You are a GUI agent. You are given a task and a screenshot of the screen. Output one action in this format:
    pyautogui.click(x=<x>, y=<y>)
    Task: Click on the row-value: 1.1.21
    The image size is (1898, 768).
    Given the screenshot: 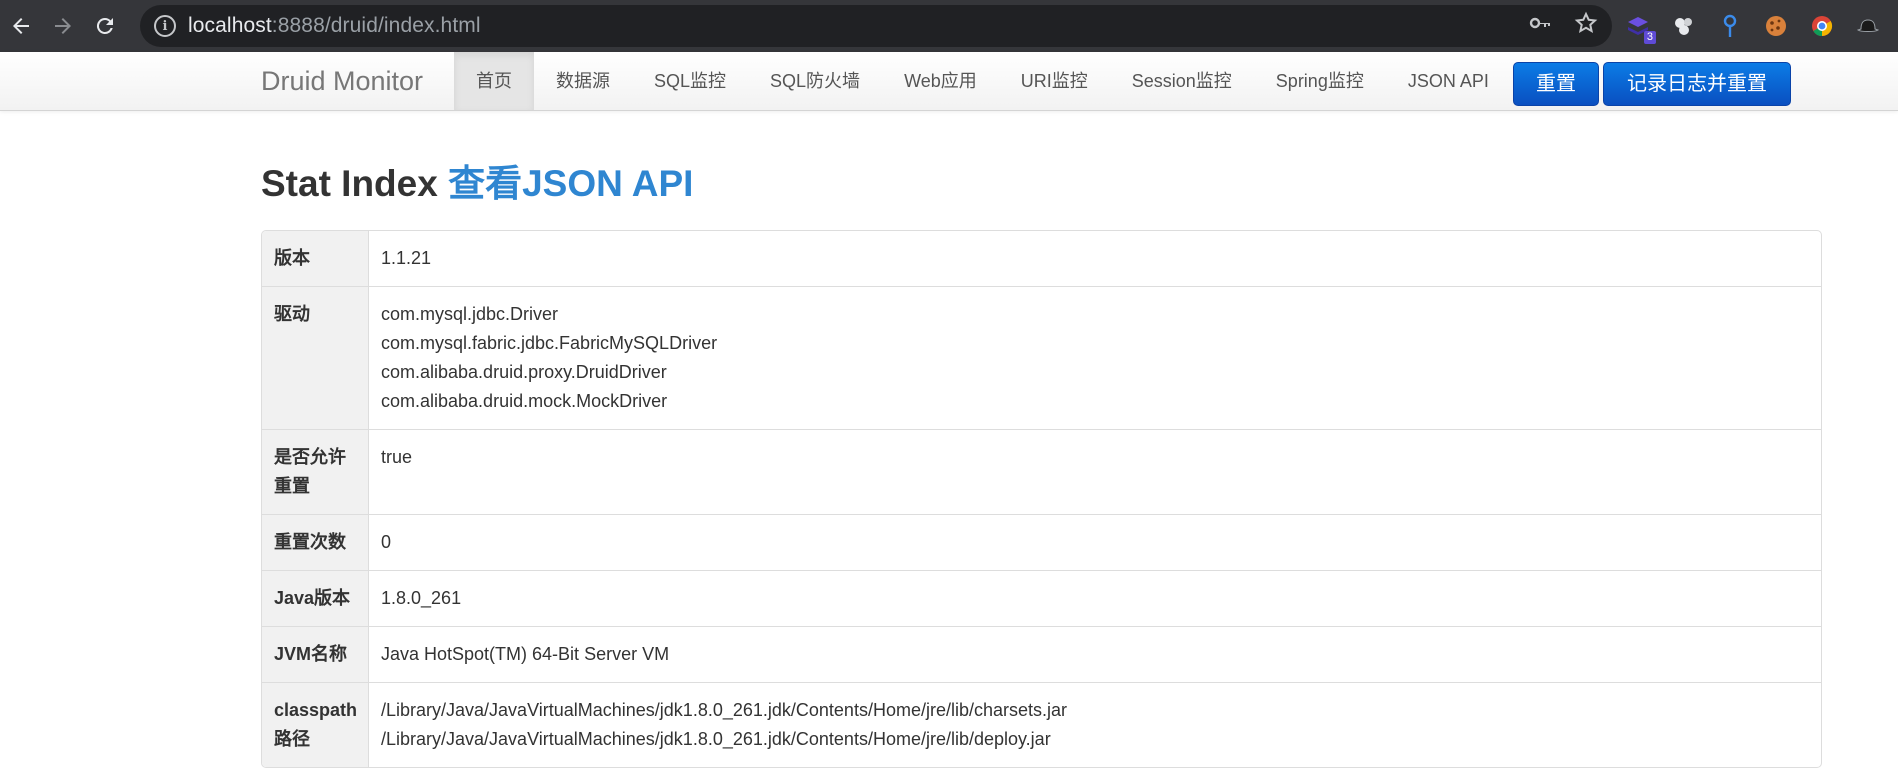 What is the action you would take?
    pyautogui.click(x=406, y=258)
    